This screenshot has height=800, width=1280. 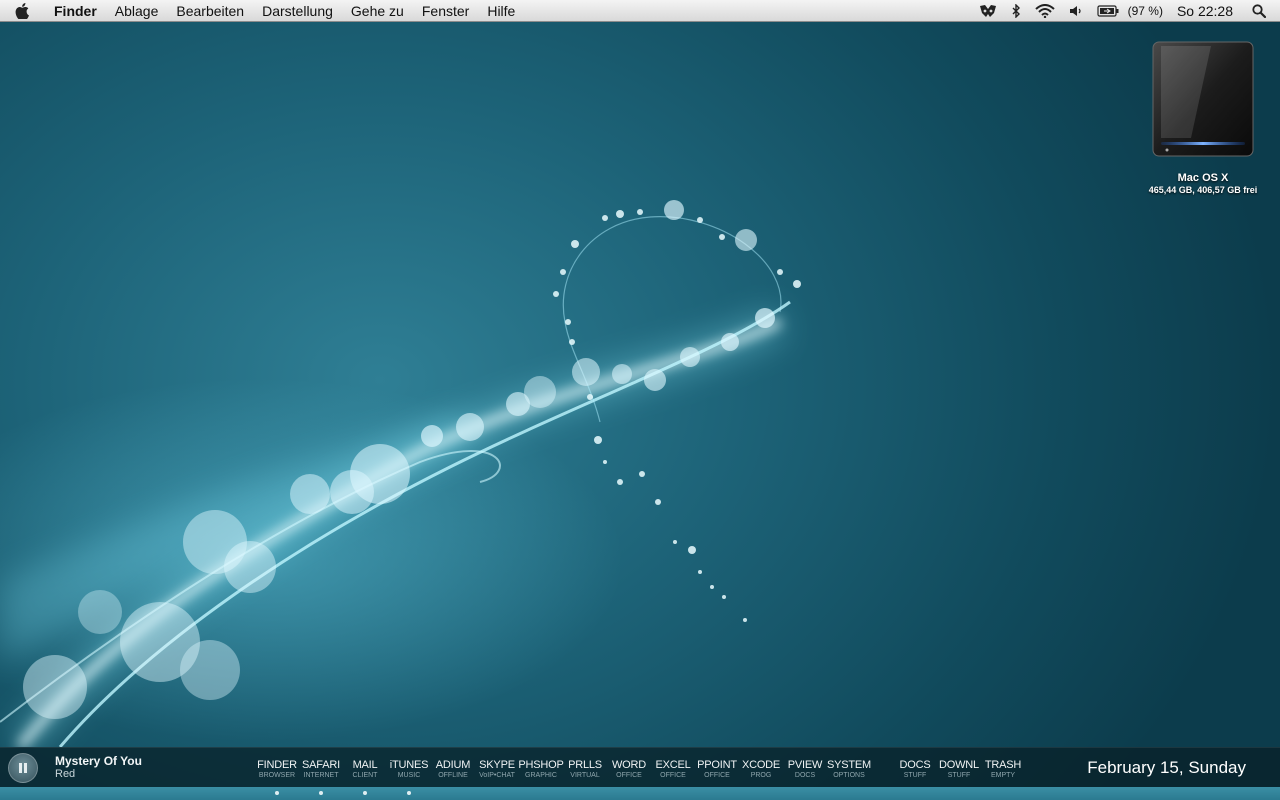 I want to click on dock-item-label: DOCS, so click(x=915, y=765).